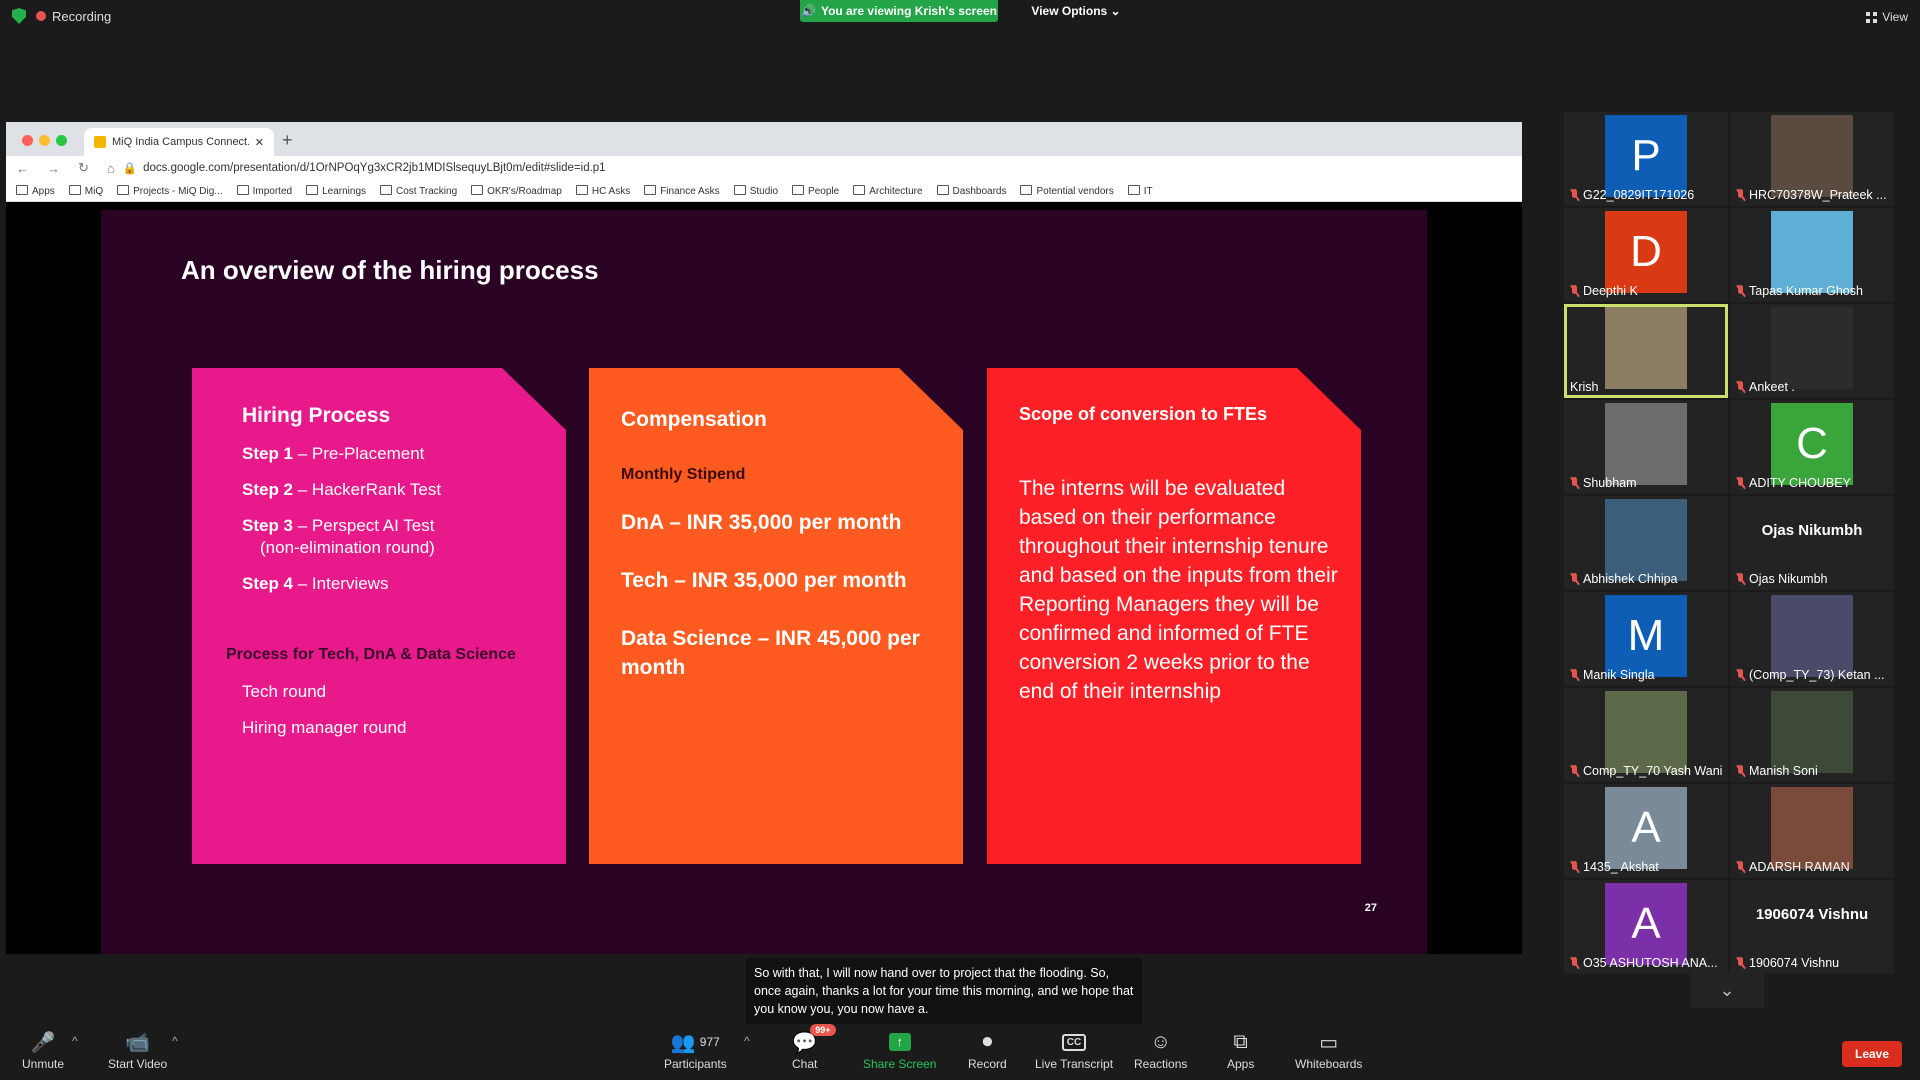 The width and height of the screenshot is (1920, 1080). What do you see at coordinates (1140, 191) in the screenshot?
I see `bookmark-item: IT` at bounding box center [1140, 191].